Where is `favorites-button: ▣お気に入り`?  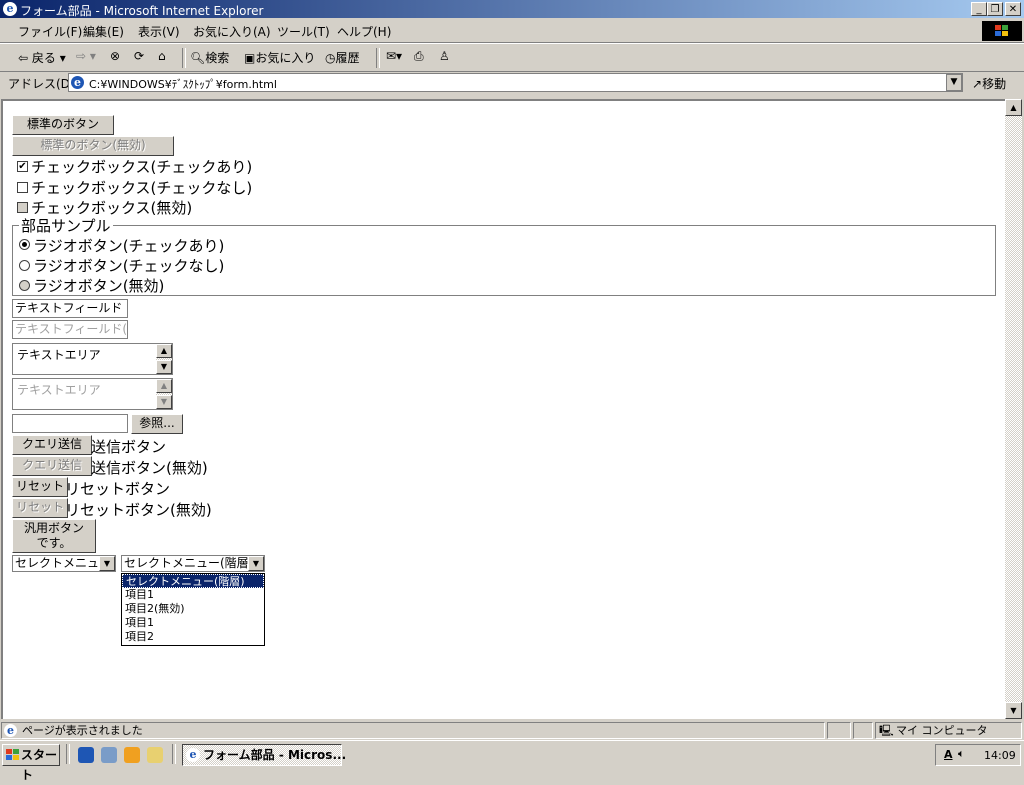
favorites-button: ▣お気に入り is located at coordinates (279, 57).